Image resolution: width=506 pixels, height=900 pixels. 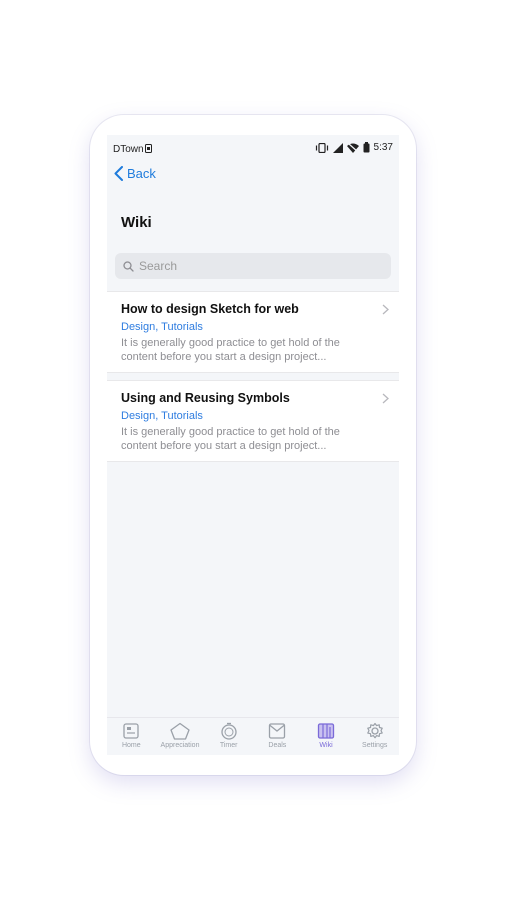 I want to click on home-icon, so click(x=131, y=731).